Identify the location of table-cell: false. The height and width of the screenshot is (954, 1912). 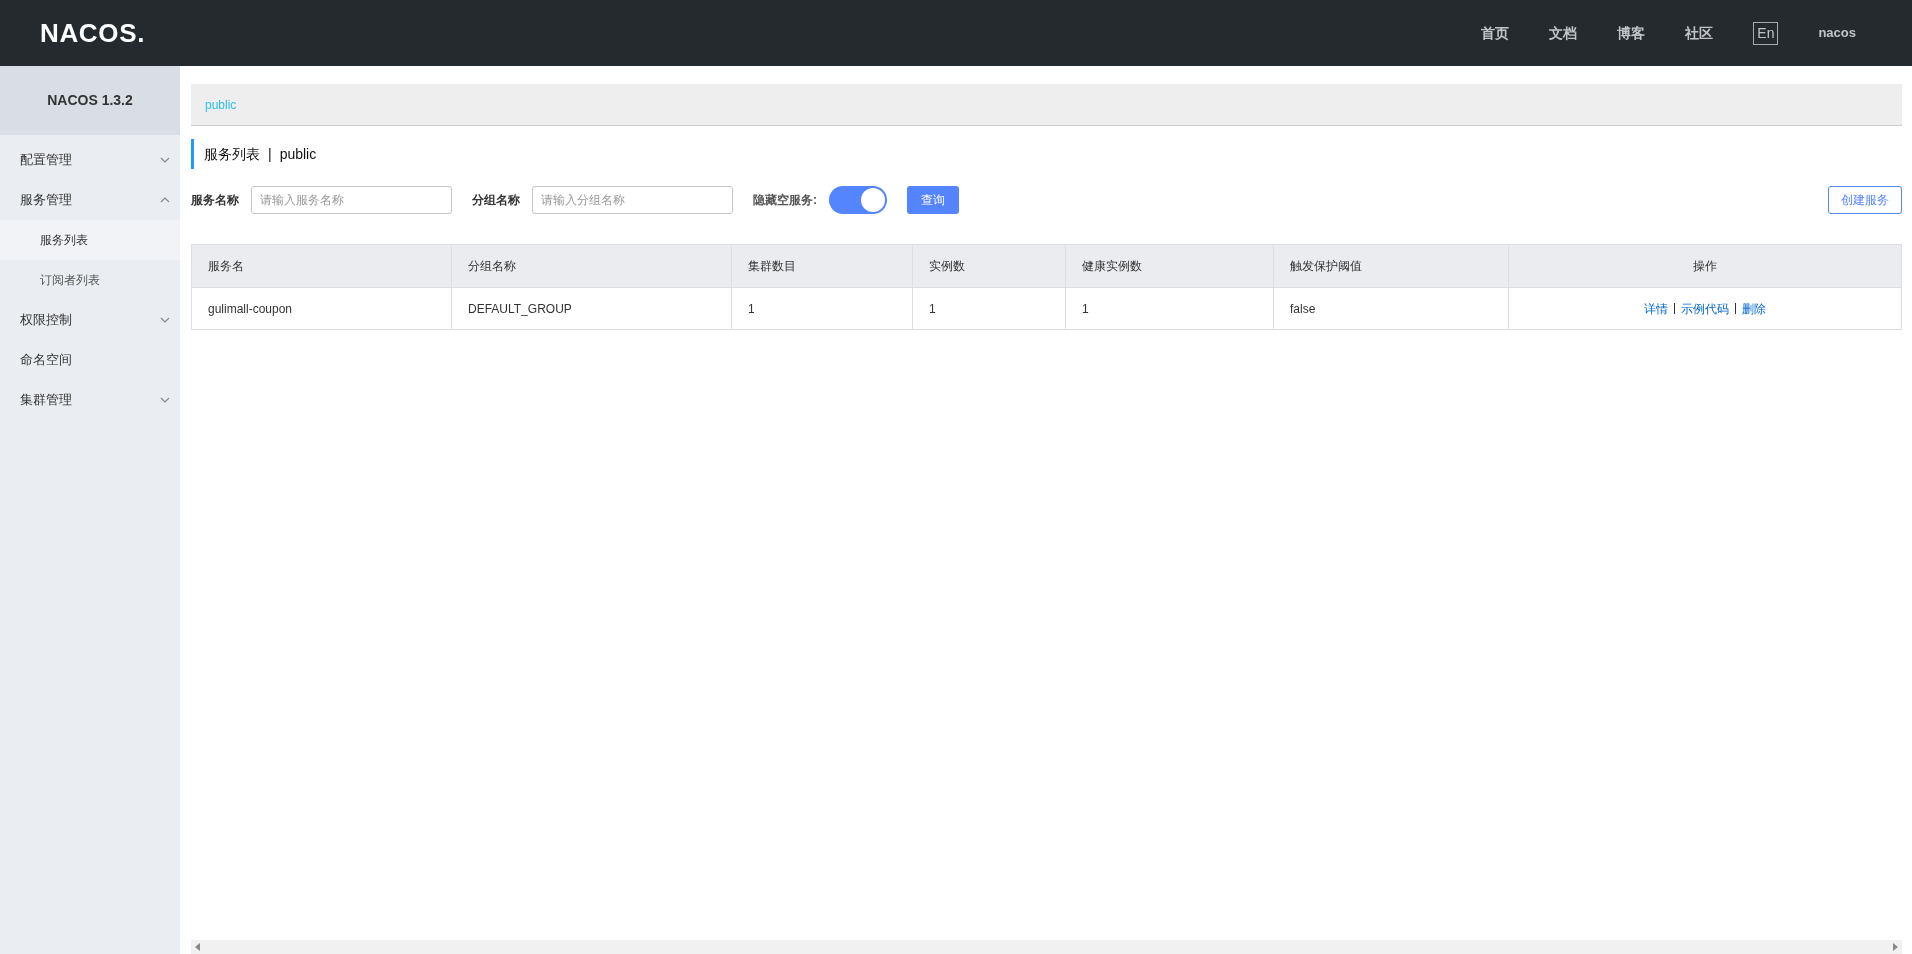
(1391, 308).